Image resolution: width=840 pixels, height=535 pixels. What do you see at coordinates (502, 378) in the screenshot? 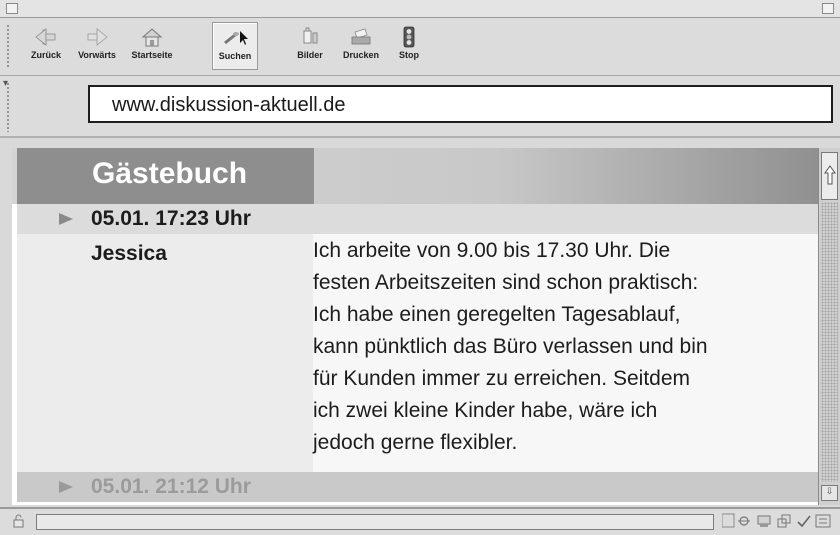
I see `message-line: für Kunden immer zu erreichen. Seitdem` at bounding box center [502, 378].